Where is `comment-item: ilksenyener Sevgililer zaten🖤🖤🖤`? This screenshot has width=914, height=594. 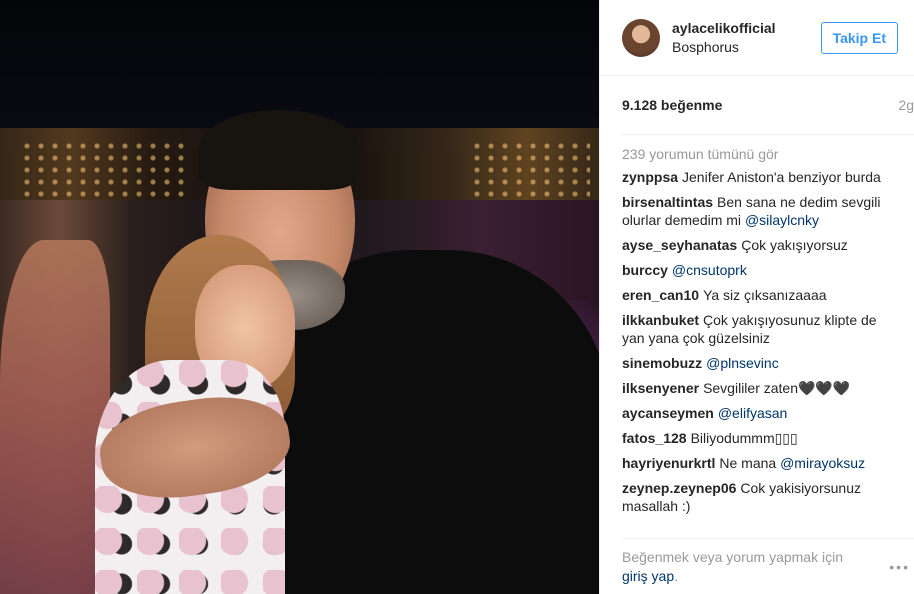
comment-item: ilksenyener Sevgililer zaten🖤🖤🖤 is located at coordinates (760, 388).